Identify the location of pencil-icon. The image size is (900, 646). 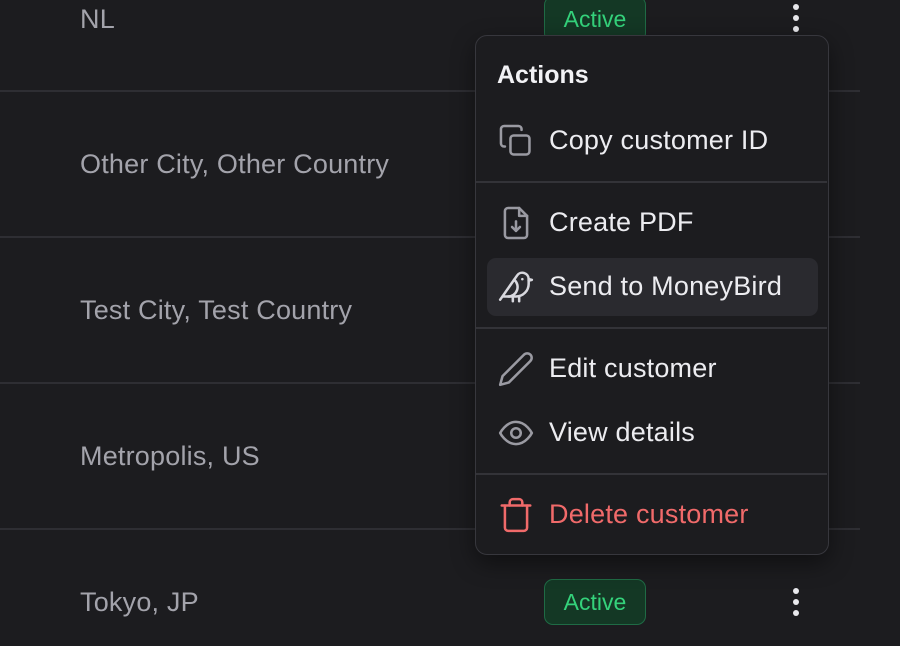
(516, 369).